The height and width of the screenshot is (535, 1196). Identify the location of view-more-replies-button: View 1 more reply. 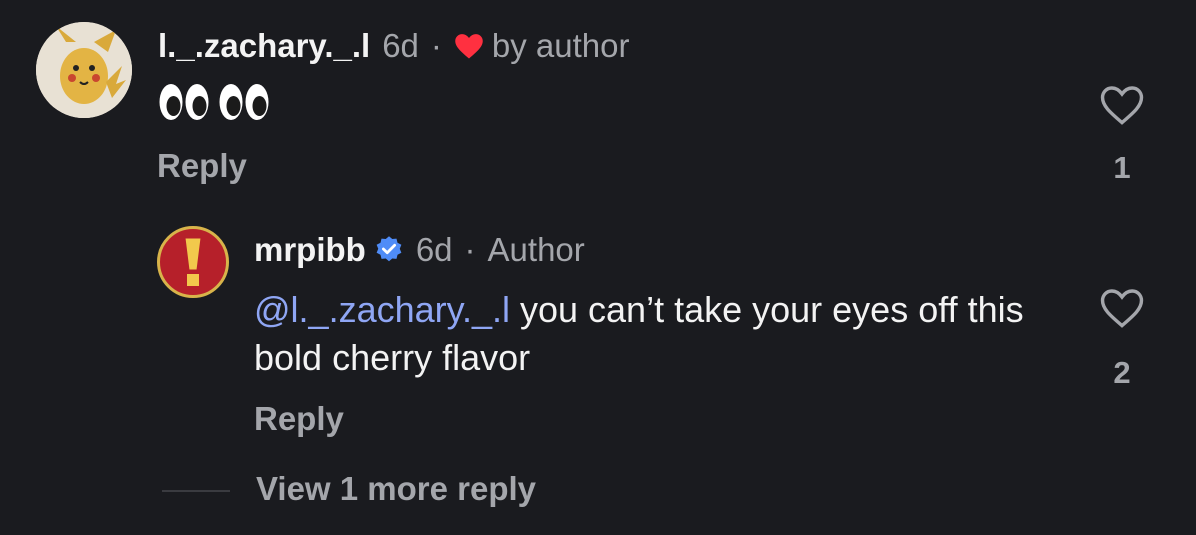
(396, 489).